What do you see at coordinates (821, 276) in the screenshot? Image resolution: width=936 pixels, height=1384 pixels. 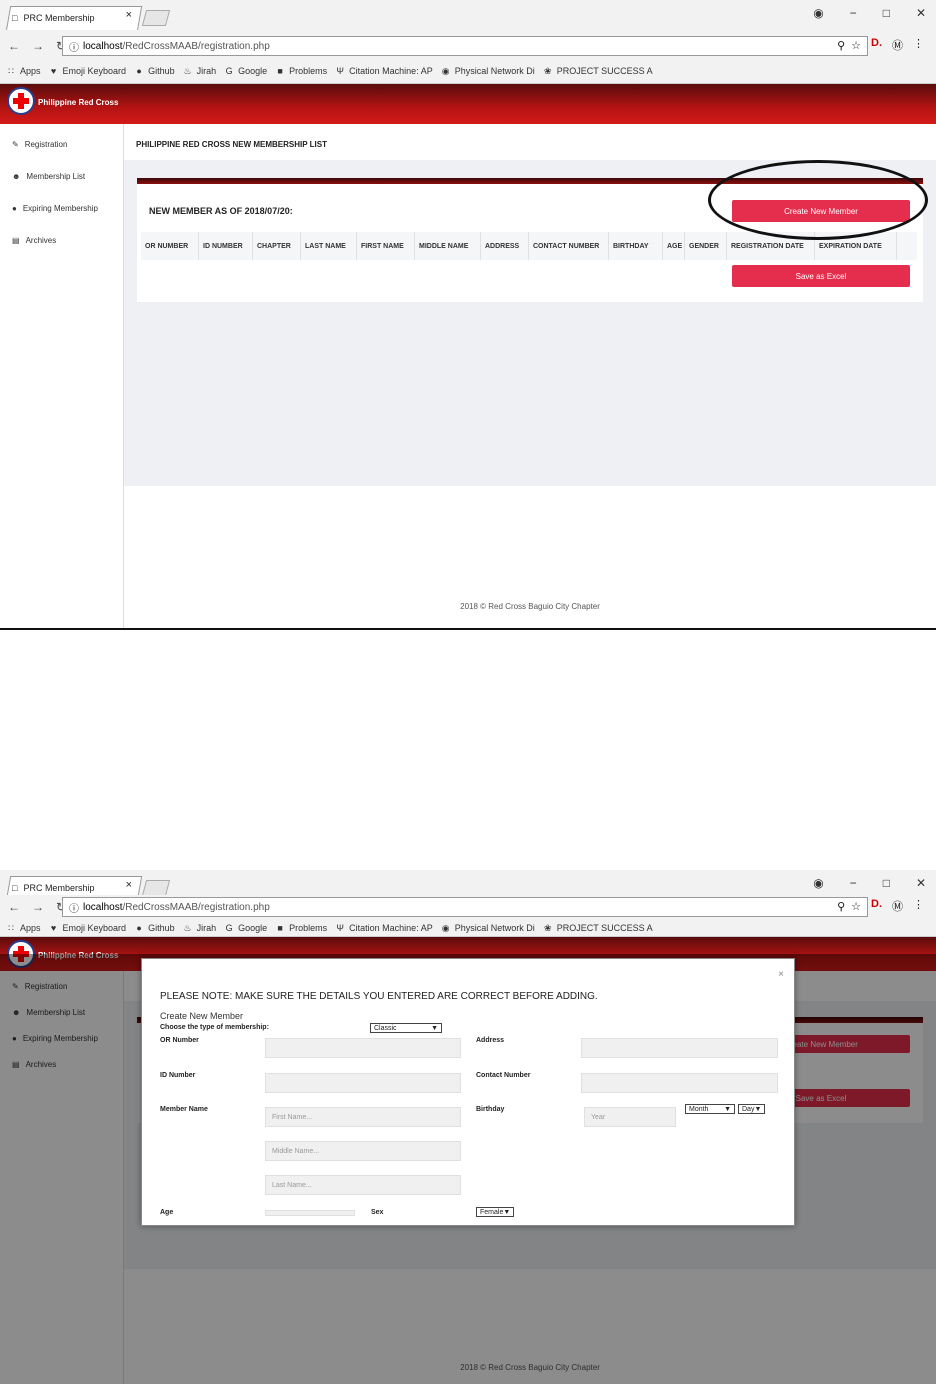 I see `save-as-excel-button: Save as Excel` at bounding box center [821, 276].